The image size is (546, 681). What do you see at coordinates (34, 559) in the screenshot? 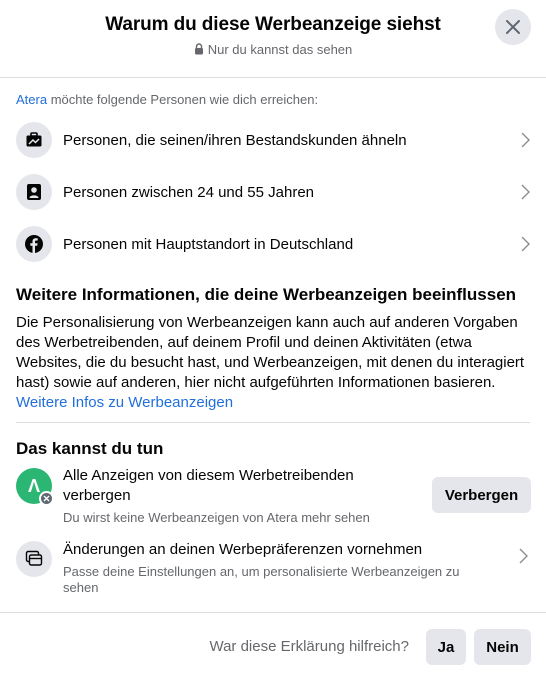
I see `ad-preferences-icon` at bounding box center [34, 559].